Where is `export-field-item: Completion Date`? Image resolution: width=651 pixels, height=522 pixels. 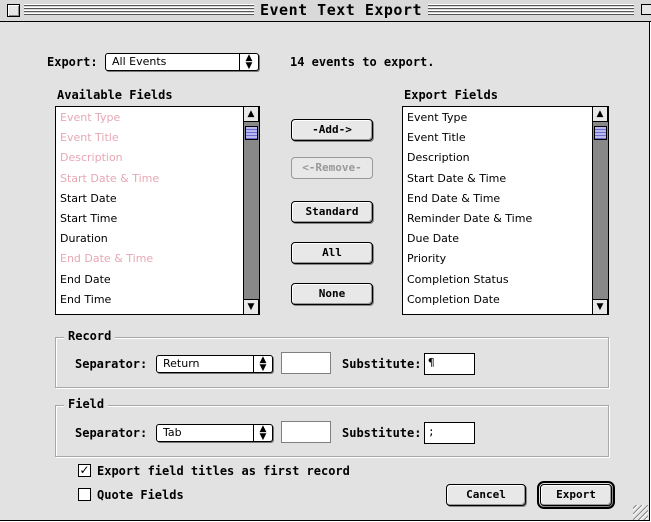
export-field-item: Completion Date is located at coordinates (453, 300).